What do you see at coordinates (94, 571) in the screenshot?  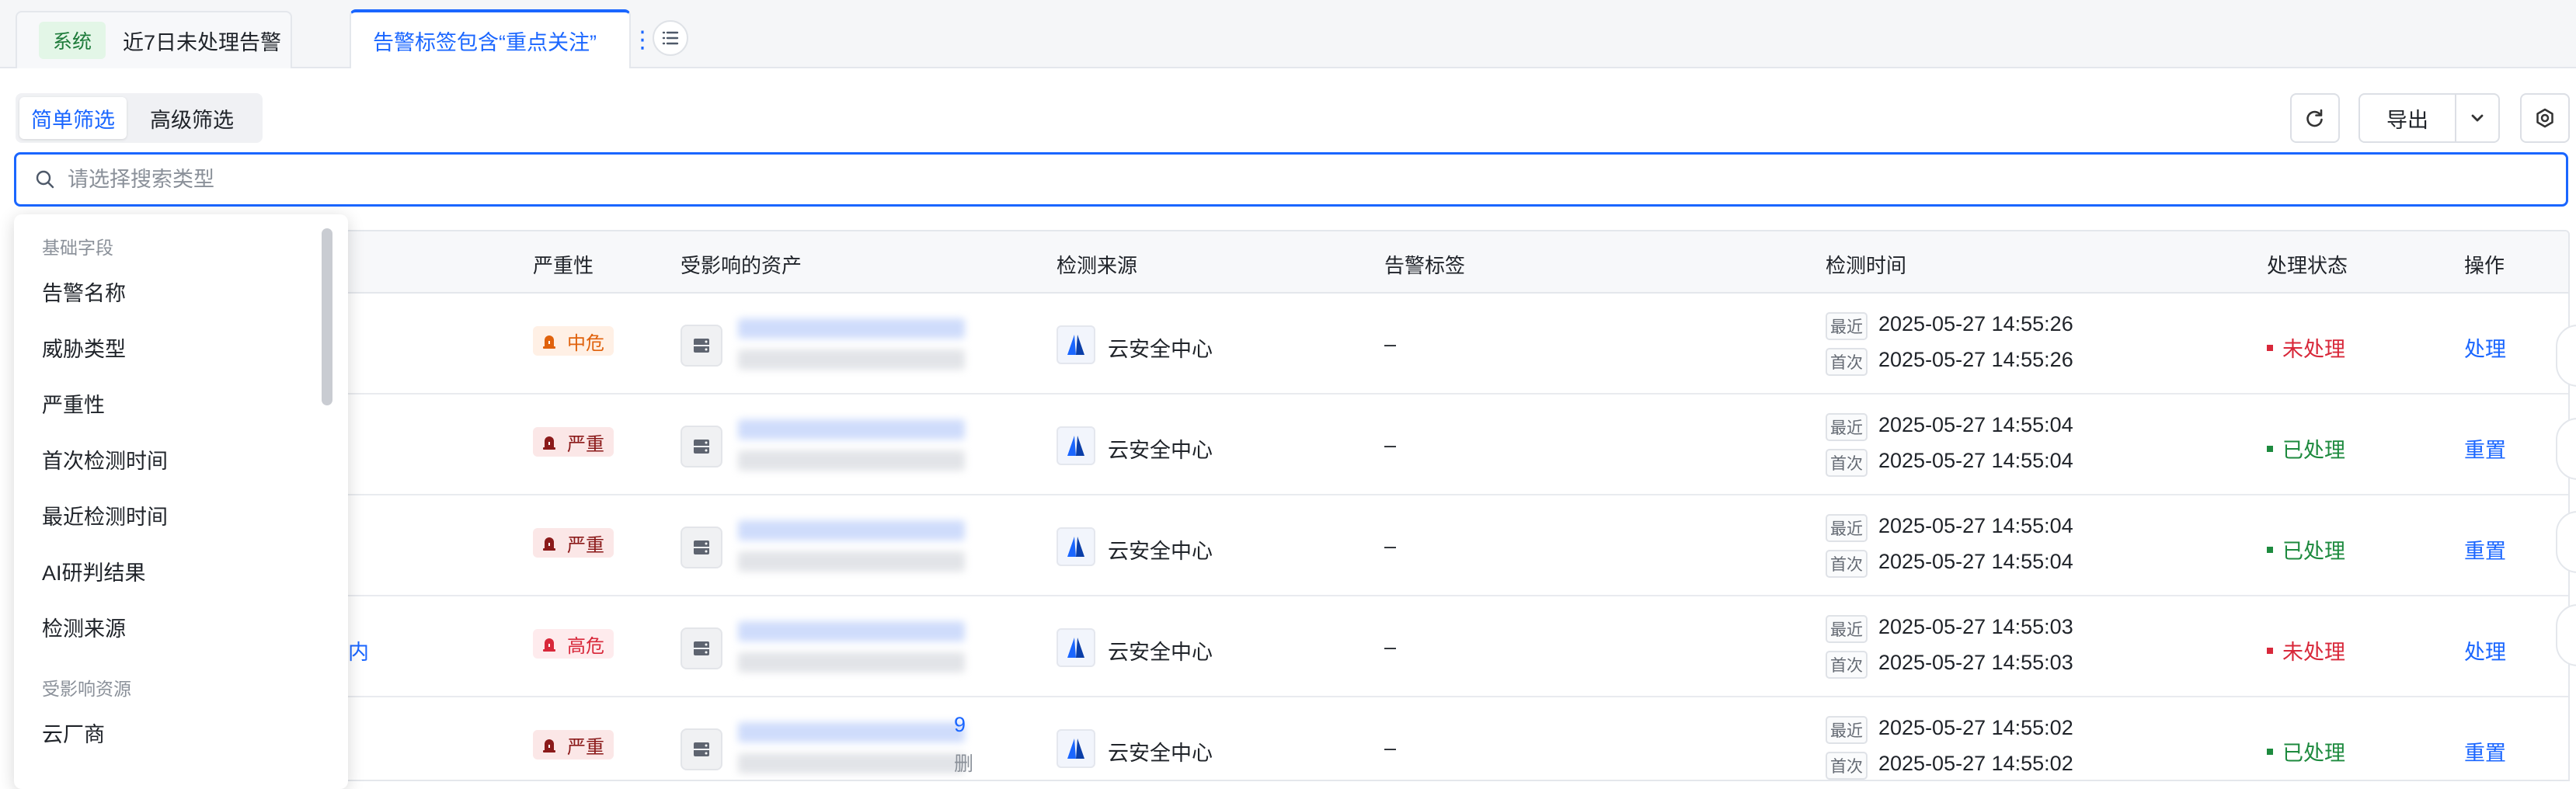 I see `dropdown-item-ai-verdict: AI研判结果` at bounding box center [94, 571].